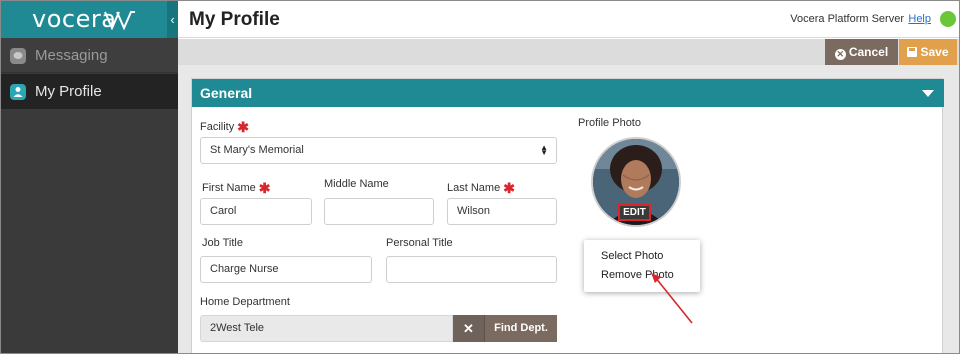 Image resolution: width=960 pixels, height=354 pixels. I want to click on last-name-value: Wilson, so click(474, 211).